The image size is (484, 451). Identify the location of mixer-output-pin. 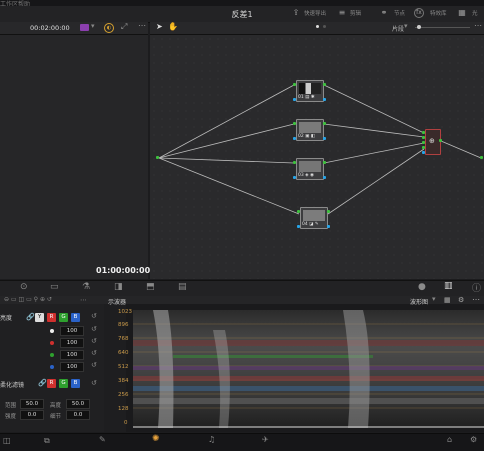
(440, 140).